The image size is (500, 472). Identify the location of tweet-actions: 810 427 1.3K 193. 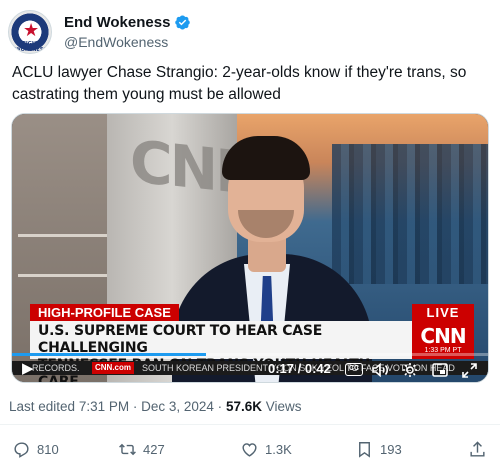
(250, 451).